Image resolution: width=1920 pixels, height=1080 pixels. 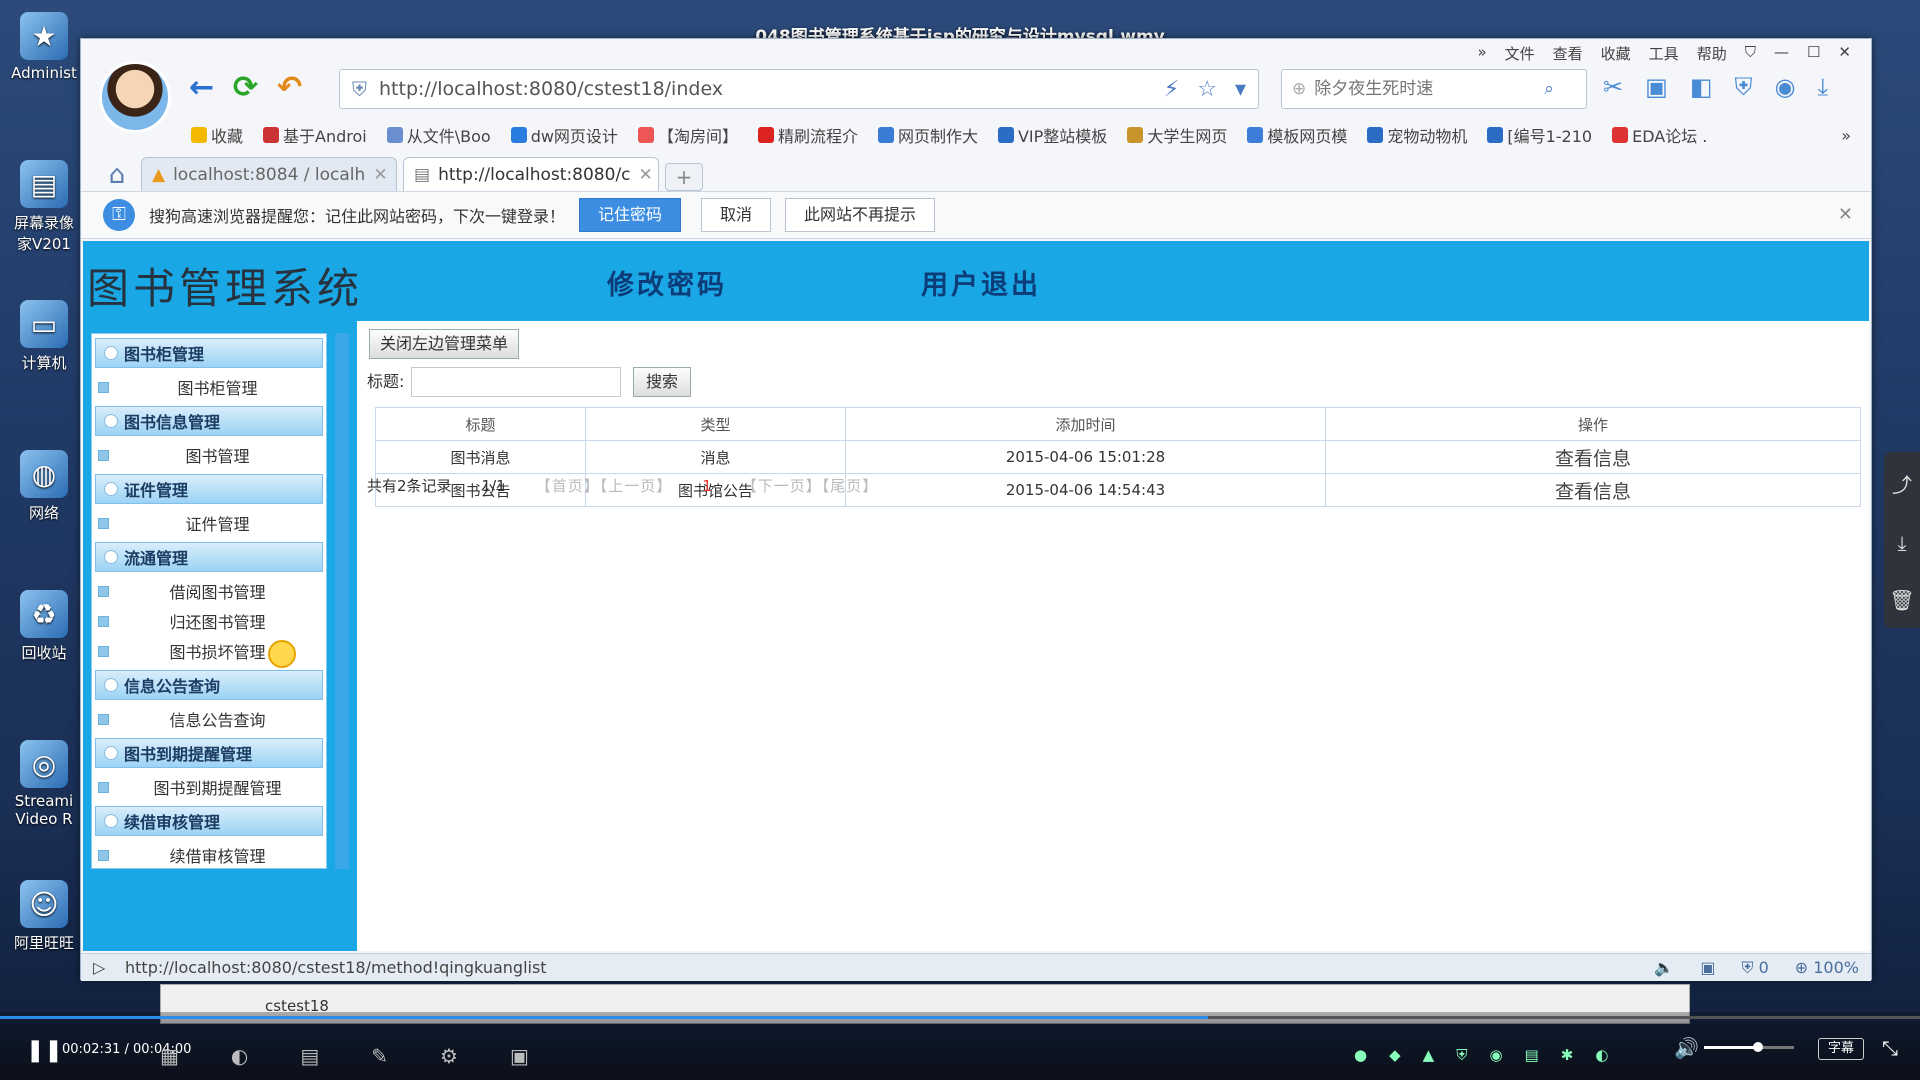 What do you see at coordinates (1901, 600) in the screenshot?
I see `delete-icon: 🗑` at bounding box center [1901, 600].